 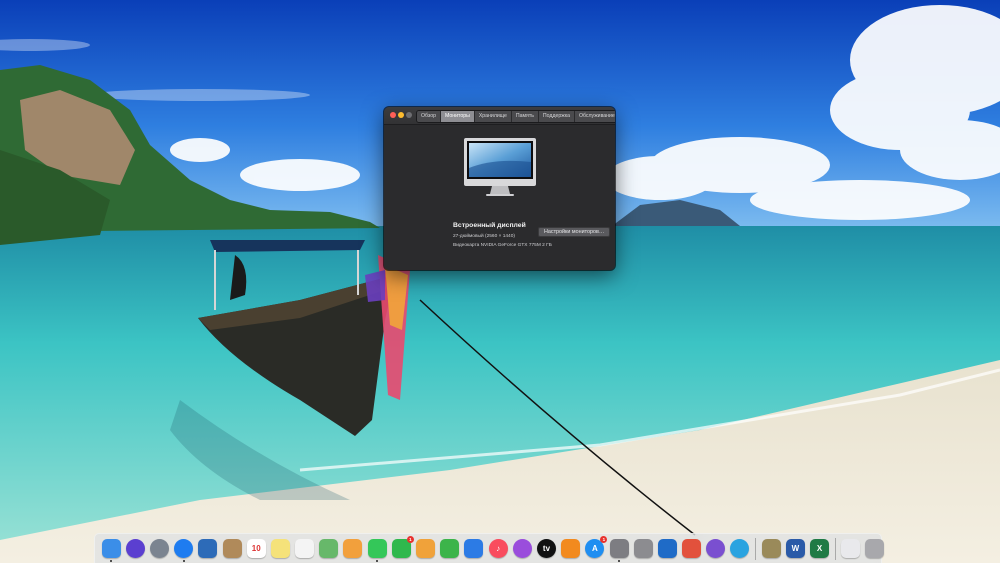 I want to click on tab-overview: Обзор, so click(x=429, y=116).